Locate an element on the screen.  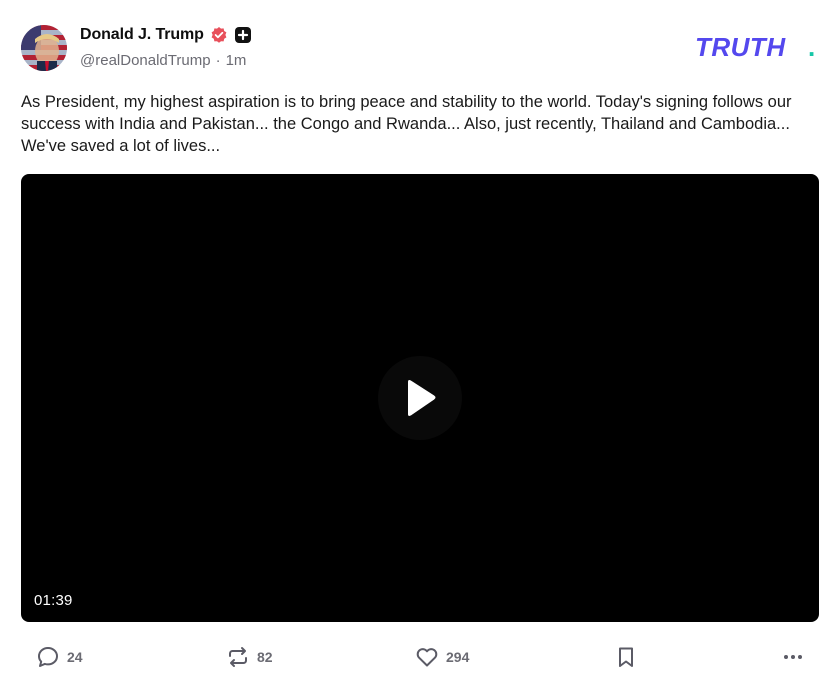
truth-logo: TRUTH . is located at coordinates (755, 47).